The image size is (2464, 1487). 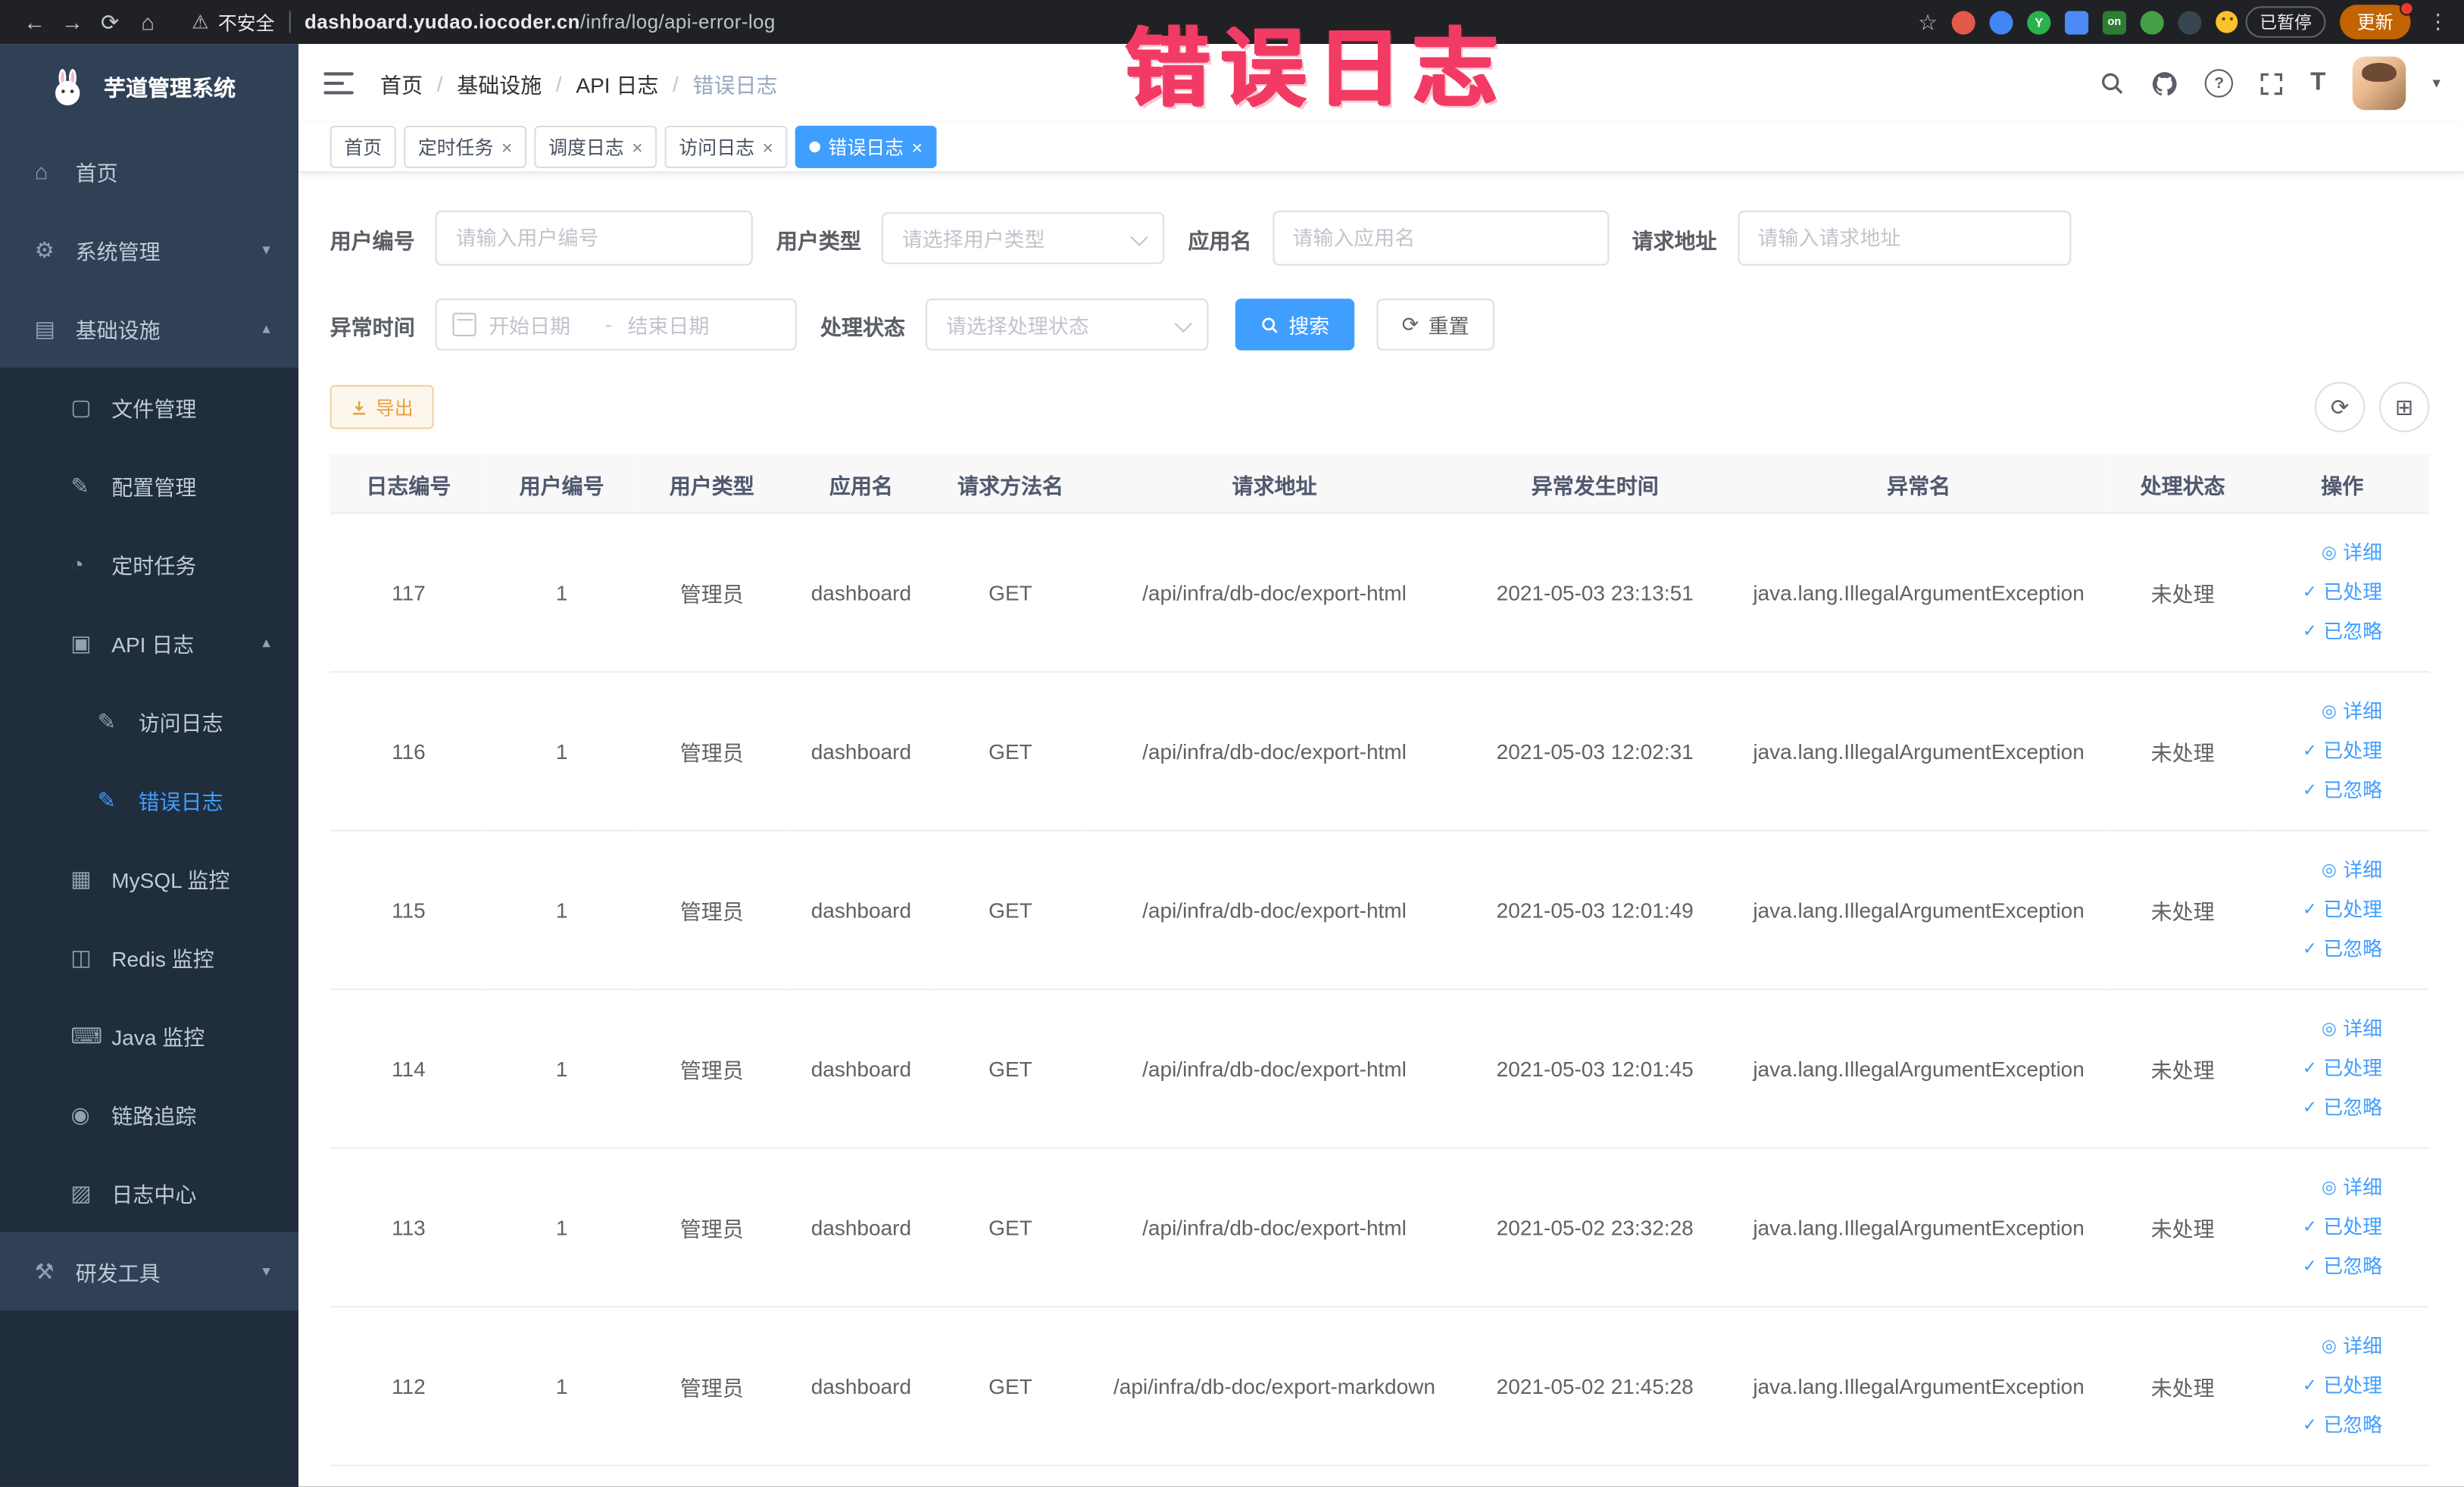 I want to click on tools-icon: ⚒, so click(x=44, y=1270).